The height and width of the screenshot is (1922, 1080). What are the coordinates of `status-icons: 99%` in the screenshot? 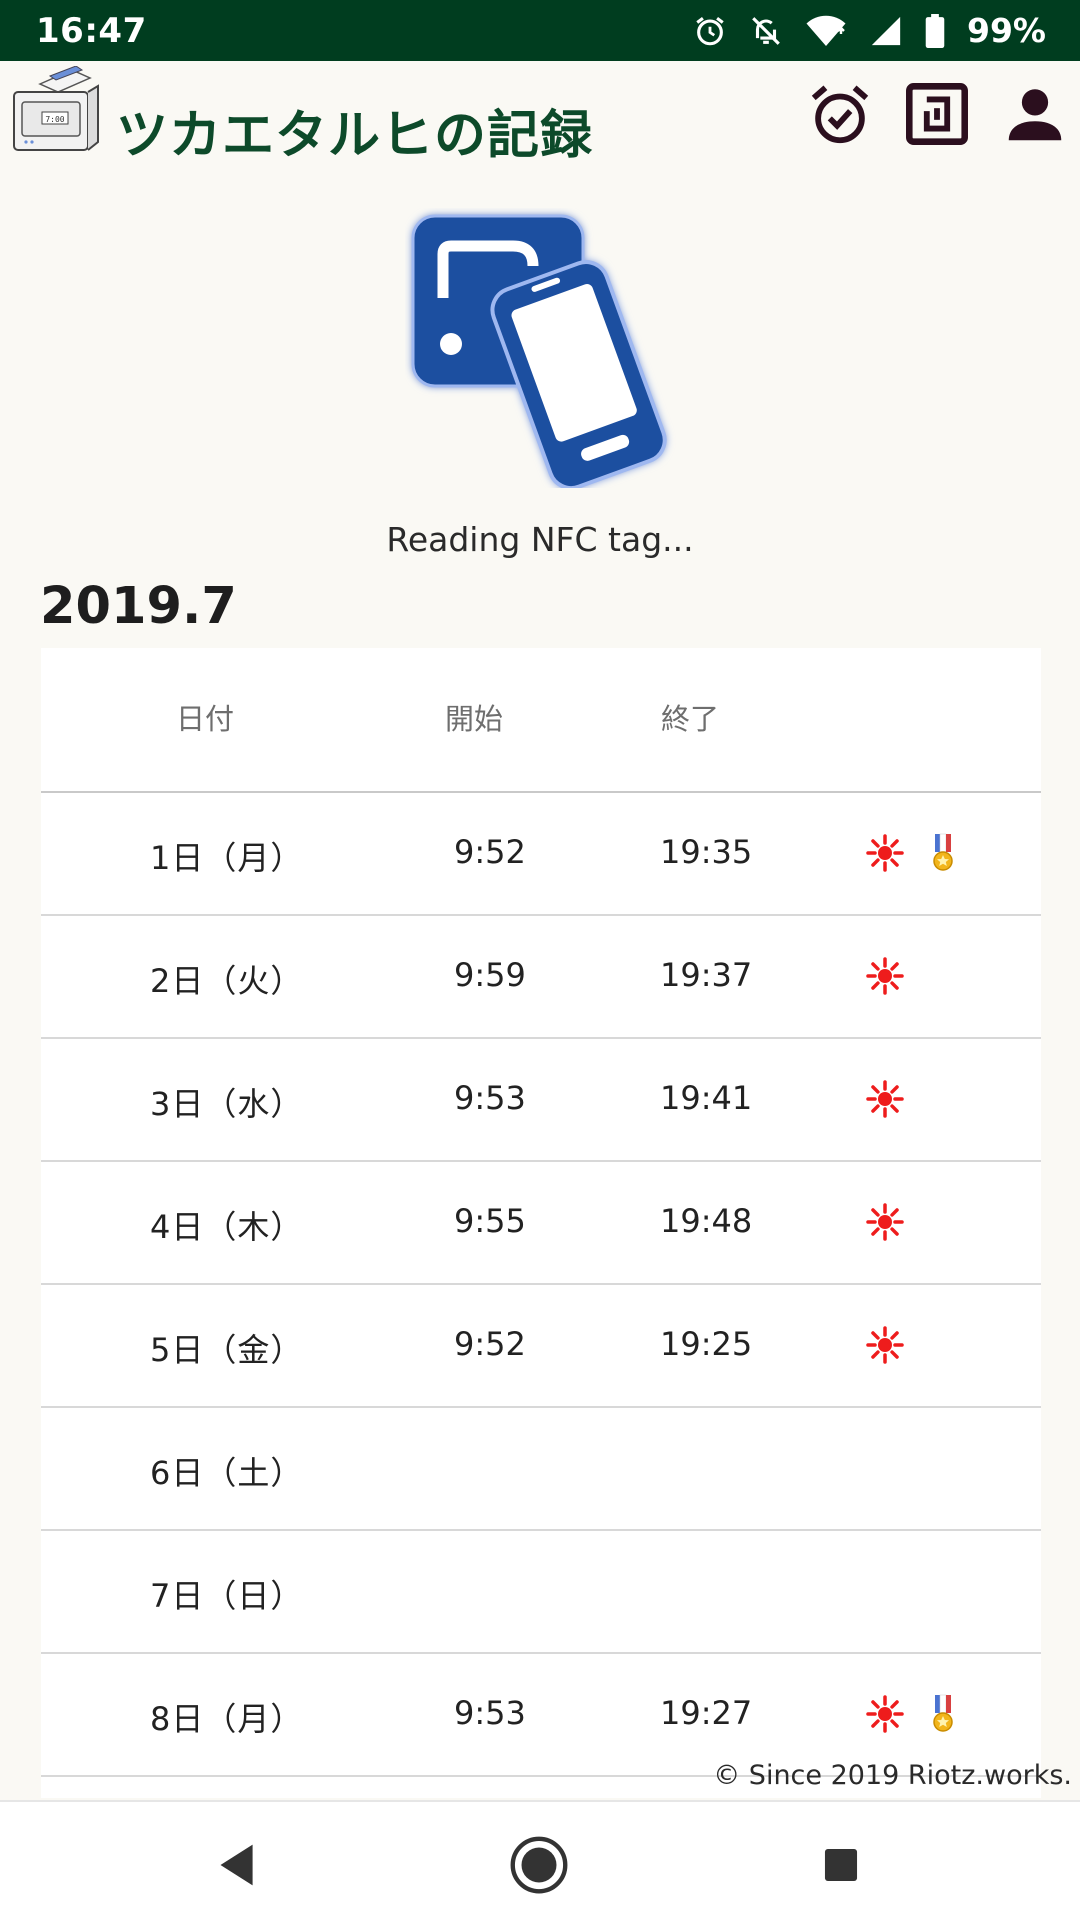 It's located at (869, 30).